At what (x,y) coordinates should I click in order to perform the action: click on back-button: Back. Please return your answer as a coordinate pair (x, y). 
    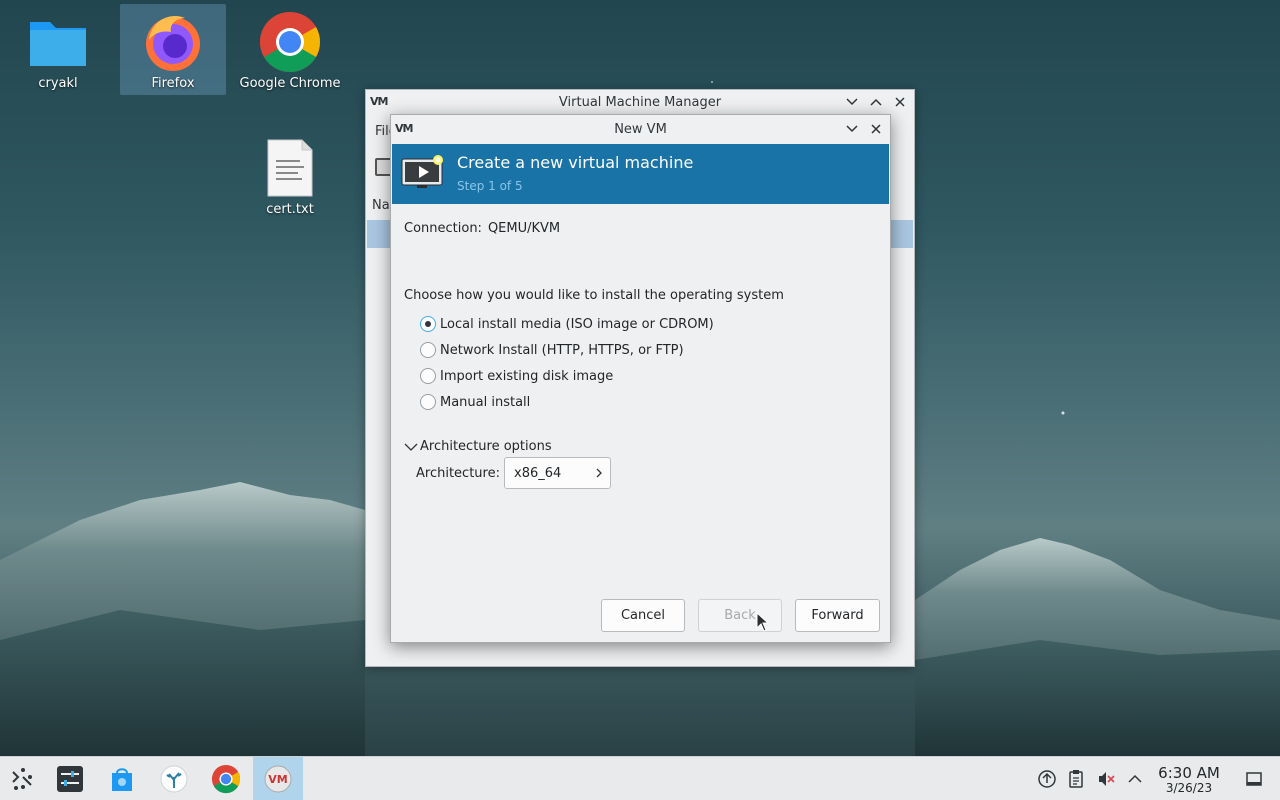
    Looking at the image, I should click on (740, 615).